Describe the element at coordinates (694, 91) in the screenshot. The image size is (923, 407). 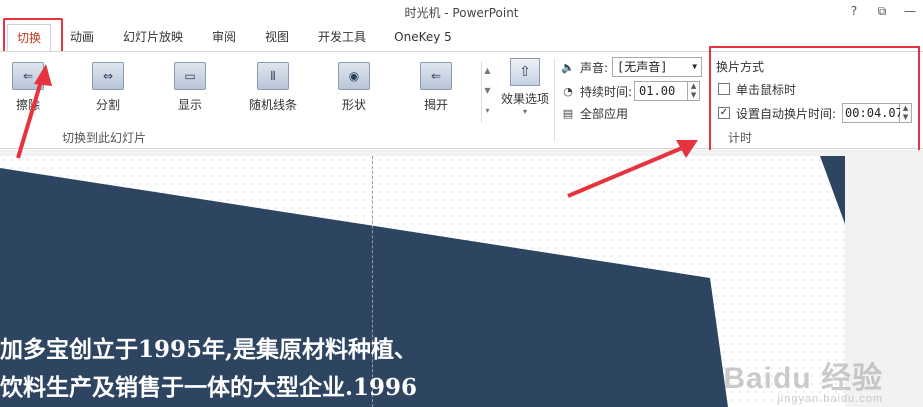
I see `stepper-arrows: ▲ ▼` at that location.